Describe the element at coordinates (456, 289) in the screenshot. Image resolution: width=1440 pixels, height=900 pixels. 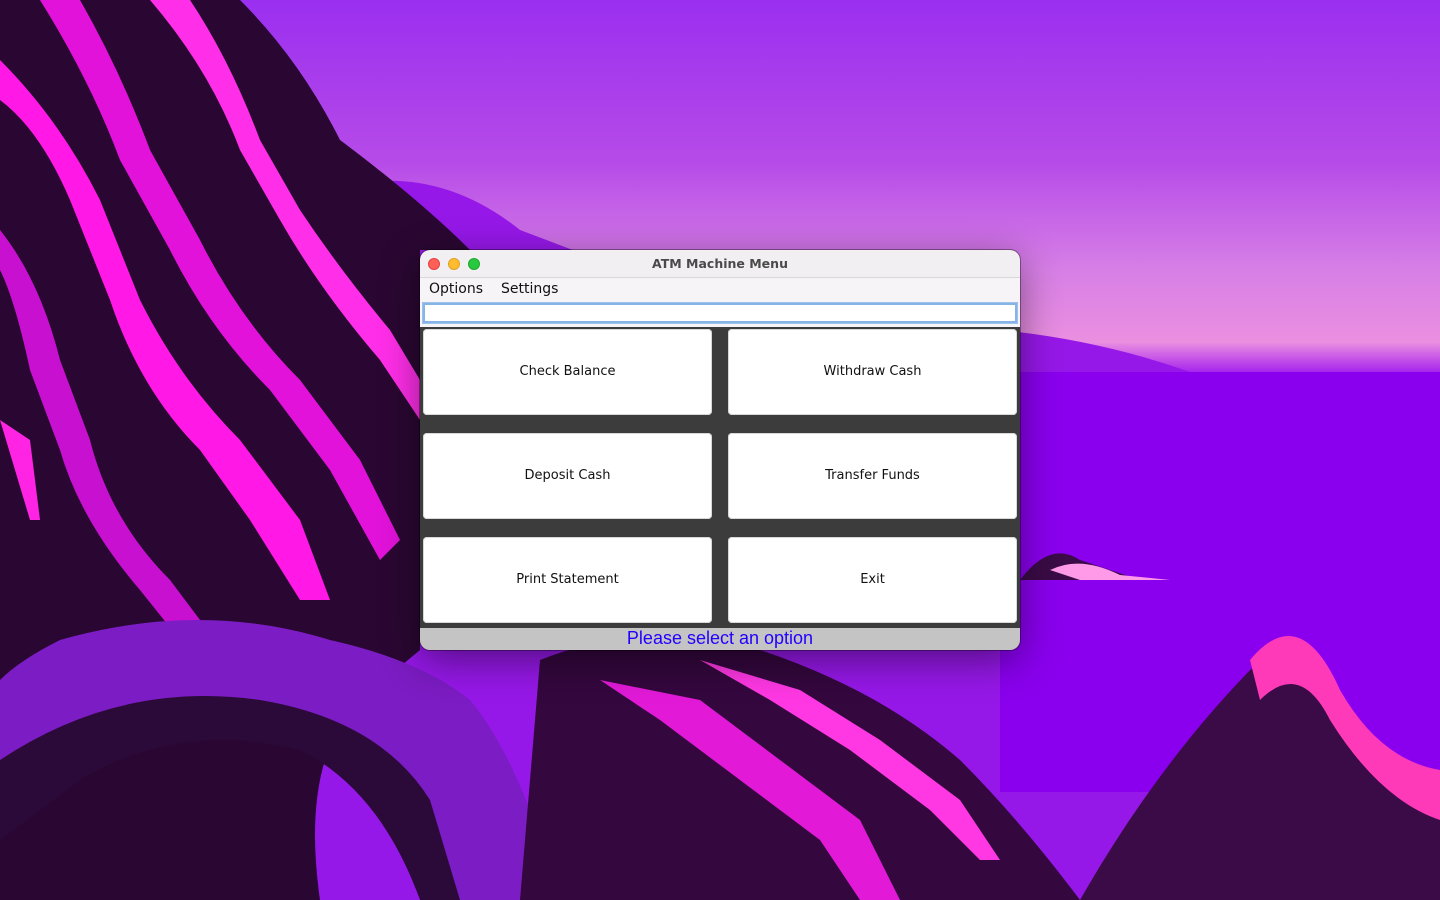
I see `menu-options: Options` at that location.